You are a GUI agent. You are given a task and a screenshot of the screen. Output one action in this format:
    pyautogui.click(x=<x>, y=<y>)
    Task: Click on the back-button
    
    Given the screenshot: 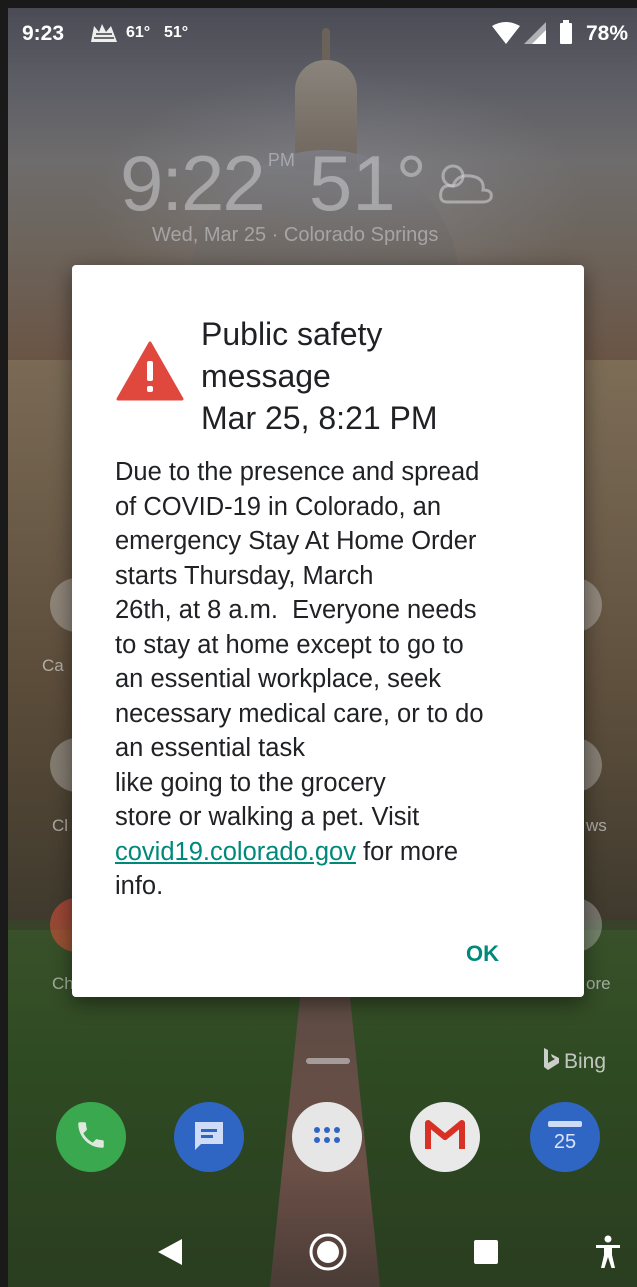 What is the action you would take?
    pyautogui.click(x=170, y=1254)
    